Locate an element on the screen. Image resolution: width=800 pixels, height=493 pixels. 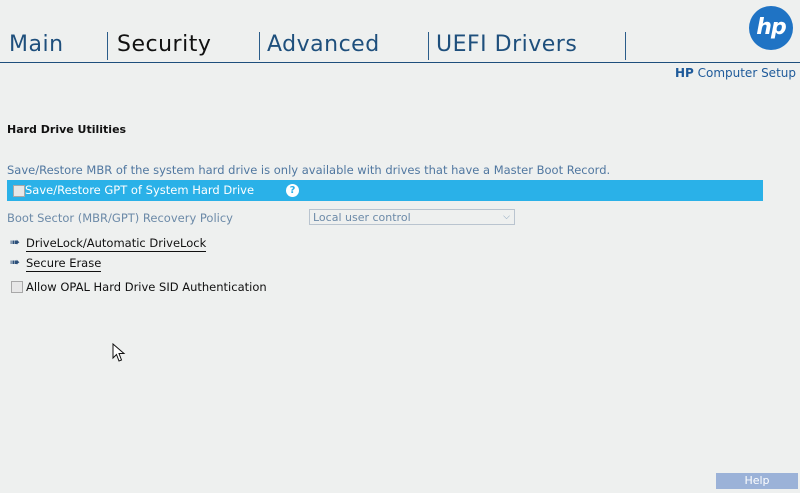
tab-bar: Main Security Advanced UEFI Drivers is located at coordinates (370, 45).